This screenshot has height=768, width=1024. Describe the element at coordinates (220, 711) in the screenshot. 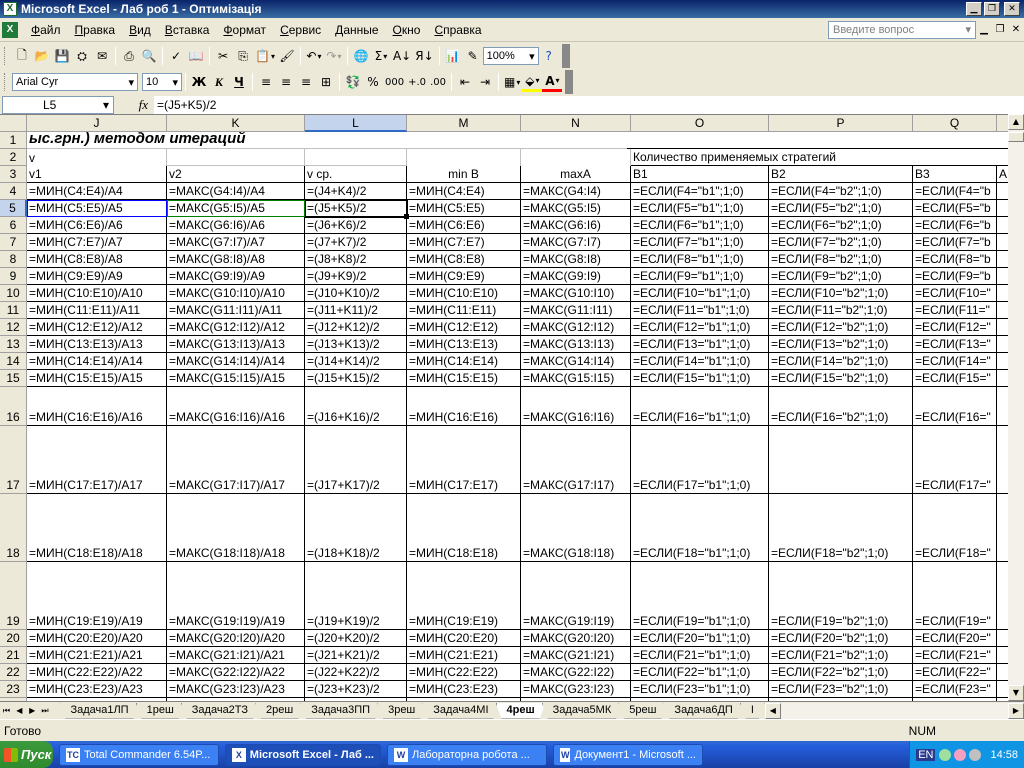

I see `sheet-tab: Задача2ТЗ` at that location.